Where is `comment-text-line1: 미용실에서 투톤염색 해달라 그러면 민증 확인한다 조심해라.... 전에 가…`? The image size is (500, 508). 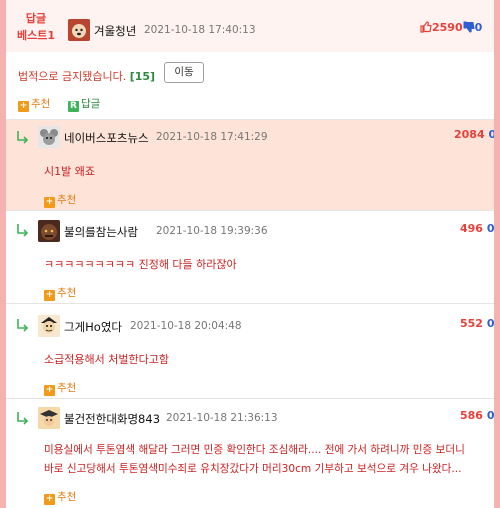
comment-text-line1: 미용실에서 투톤염색 해달라 그러면 민증 확인한다 조심해라.... 전에 가… is located at coordinates (254, 450).